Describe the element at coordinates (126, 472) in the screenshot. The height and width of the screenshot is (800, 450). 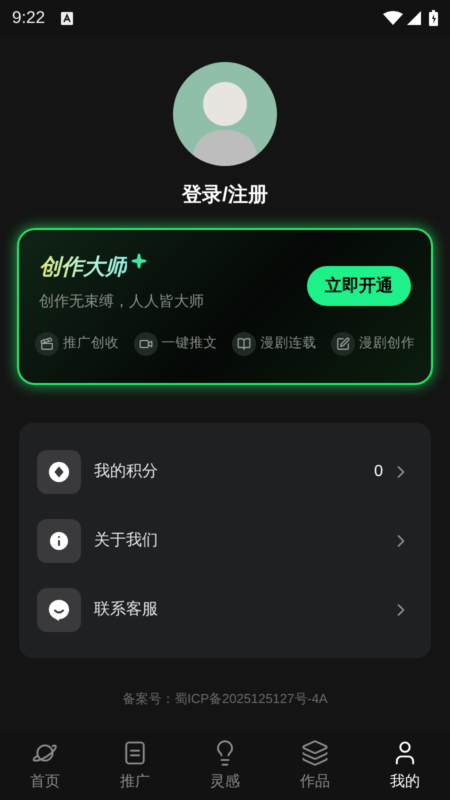
I see `menu-label: 我的积分` at that location.